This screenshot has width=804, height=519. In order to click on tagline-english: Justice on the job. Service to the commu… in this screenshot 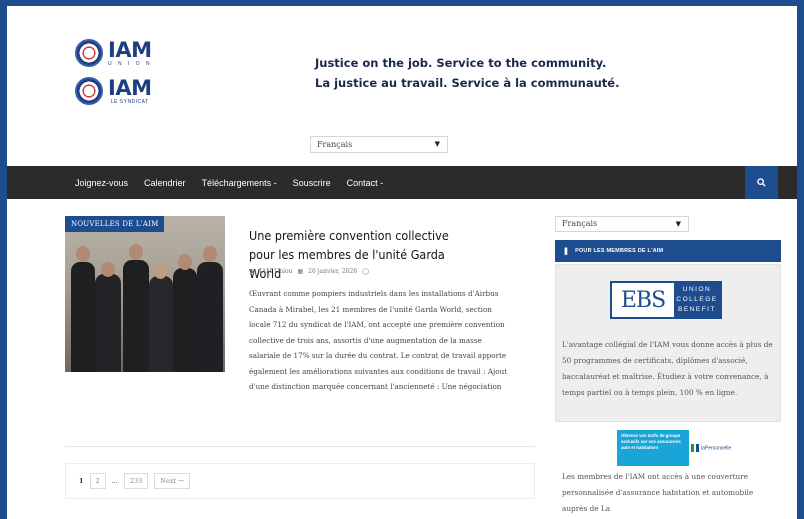, I will do `click(461, 63)`.